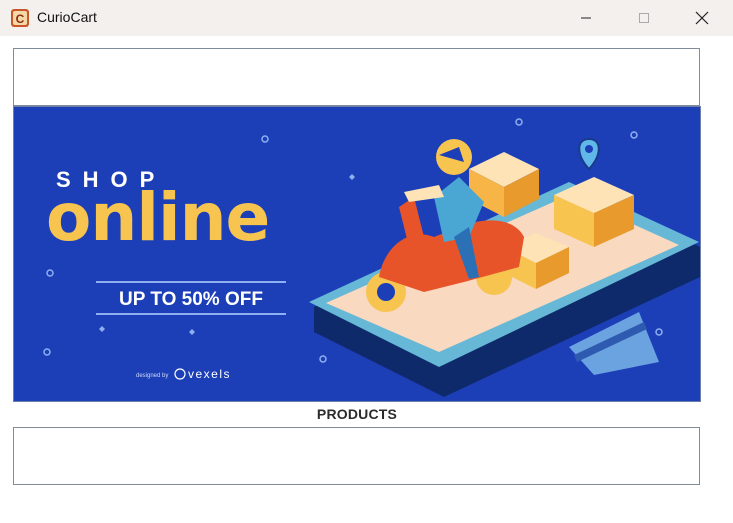 The image size is (733, 523). What do you see at coordinates (67, 17) in the screenshot?
I see `window-title: CurioCart` at bounding box center [67, 17].